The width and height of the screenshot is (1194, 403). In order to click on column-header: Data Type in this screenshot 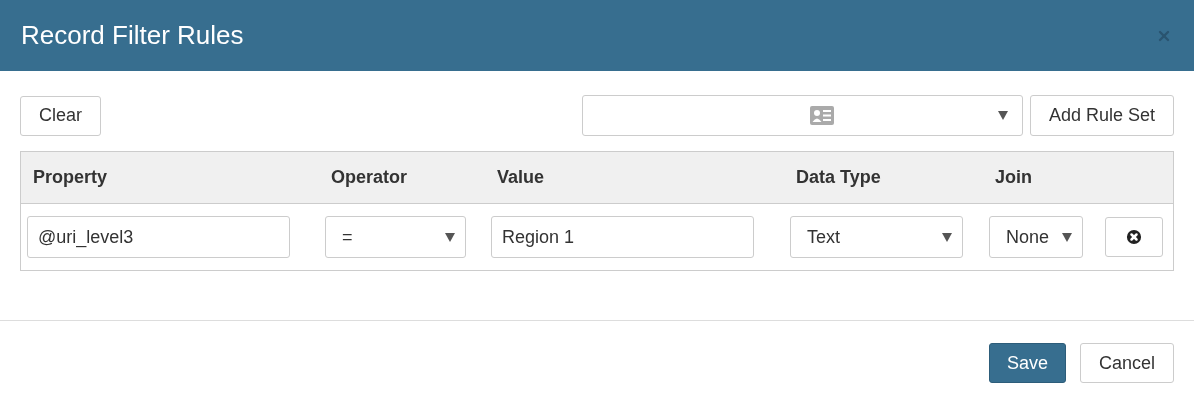, I will do `click(838, 177)`.